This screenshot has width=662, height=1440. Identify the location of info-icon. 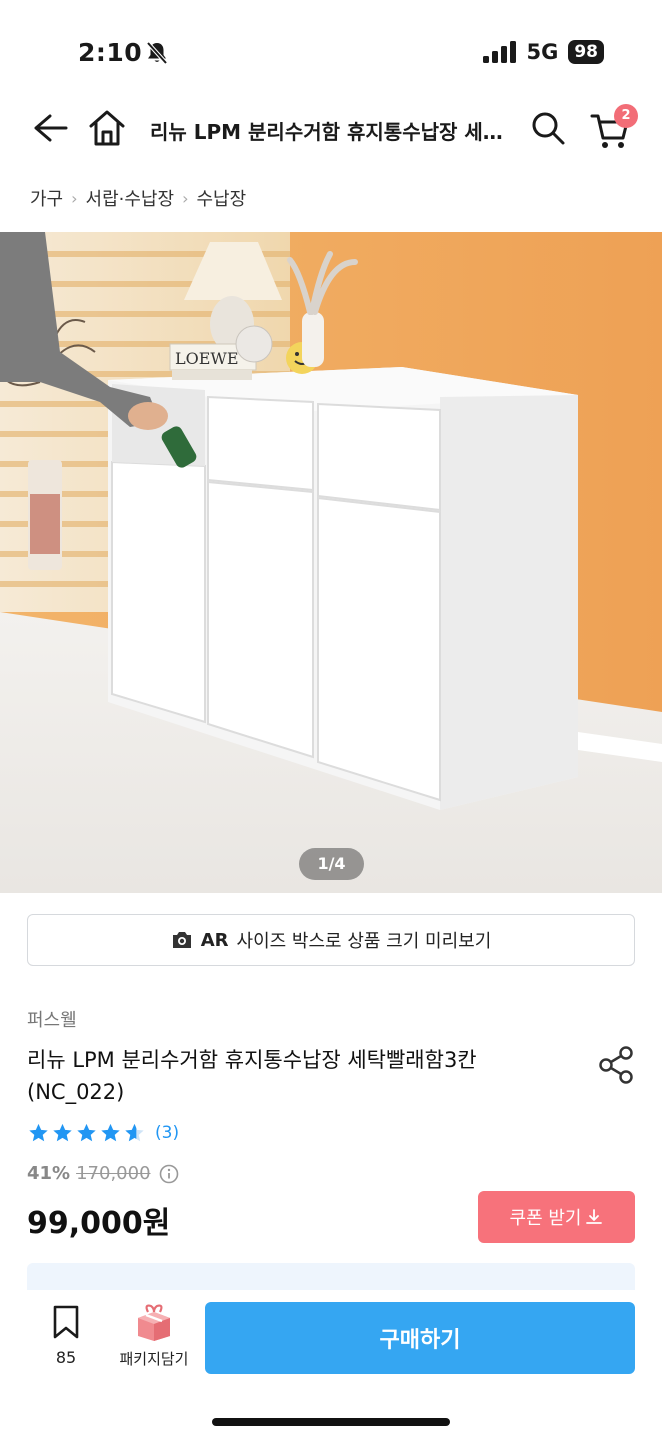
(169, 1174).